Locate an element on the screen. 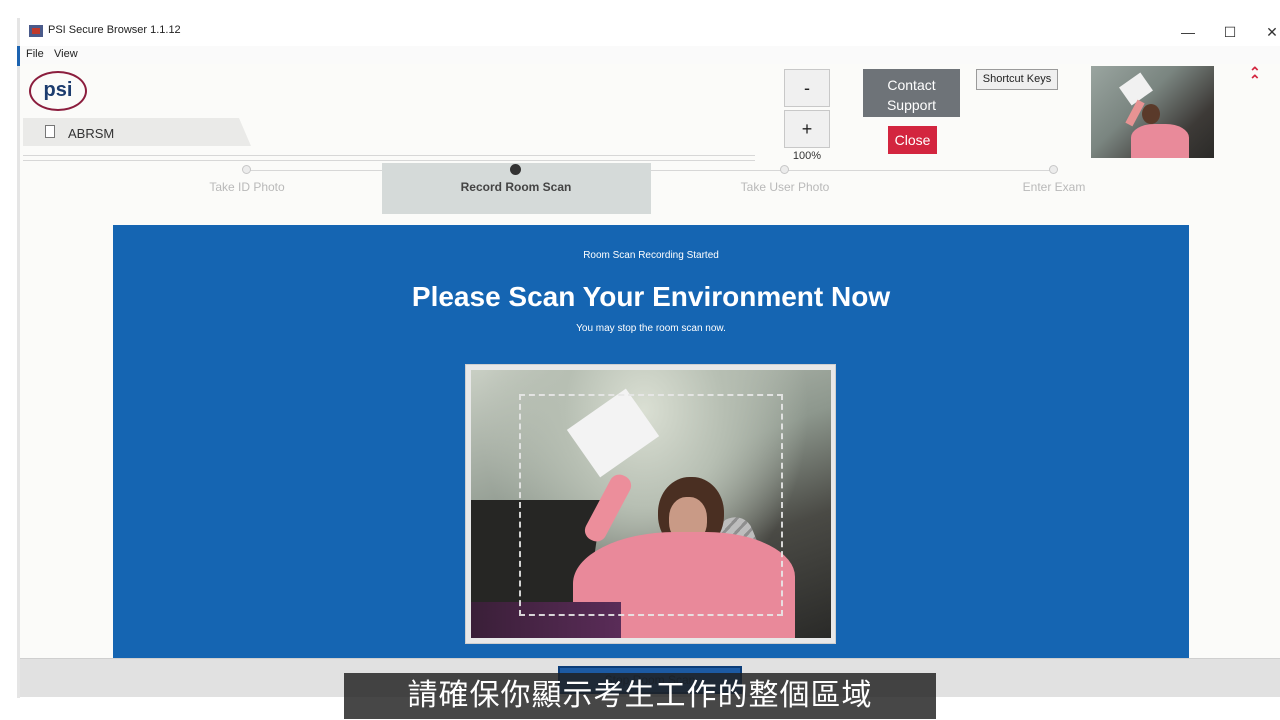  video-frame is located at coordinates (650, 504).